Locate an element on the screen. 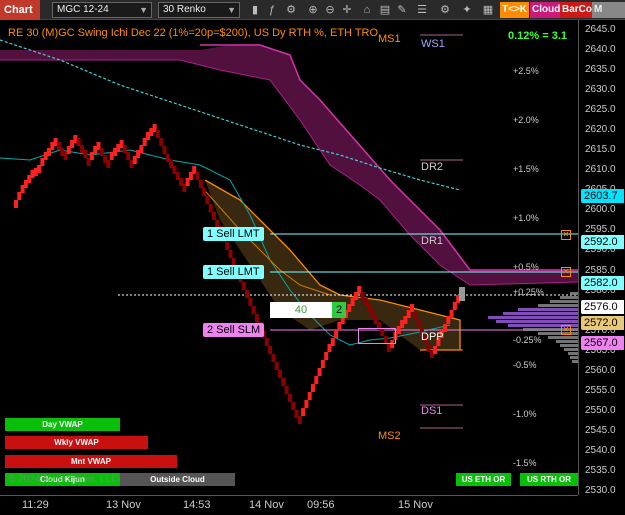 Image resolution: width=625 pixels, height=515 pixels. price-tick: 2555.0 is located at coordinates (600, 390).